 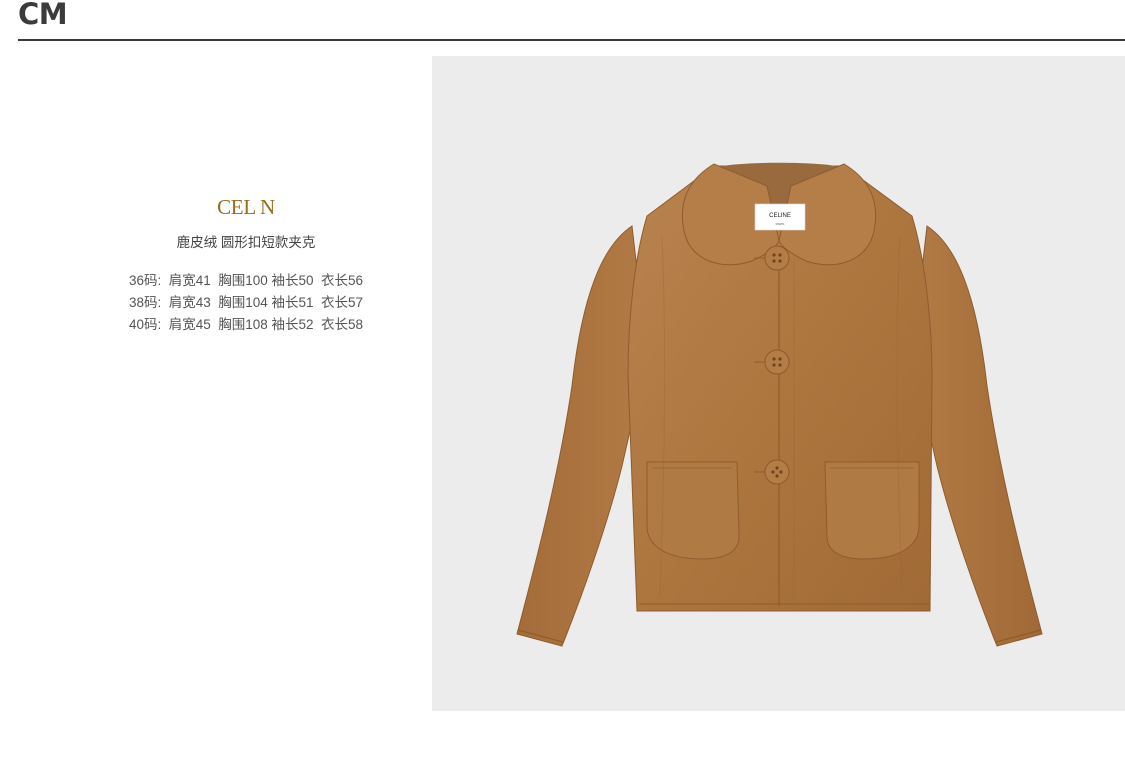 What do you see at coordinates (693, 510) in the screenshot?
I see `pocket-left` at bounding box center [693, 510].